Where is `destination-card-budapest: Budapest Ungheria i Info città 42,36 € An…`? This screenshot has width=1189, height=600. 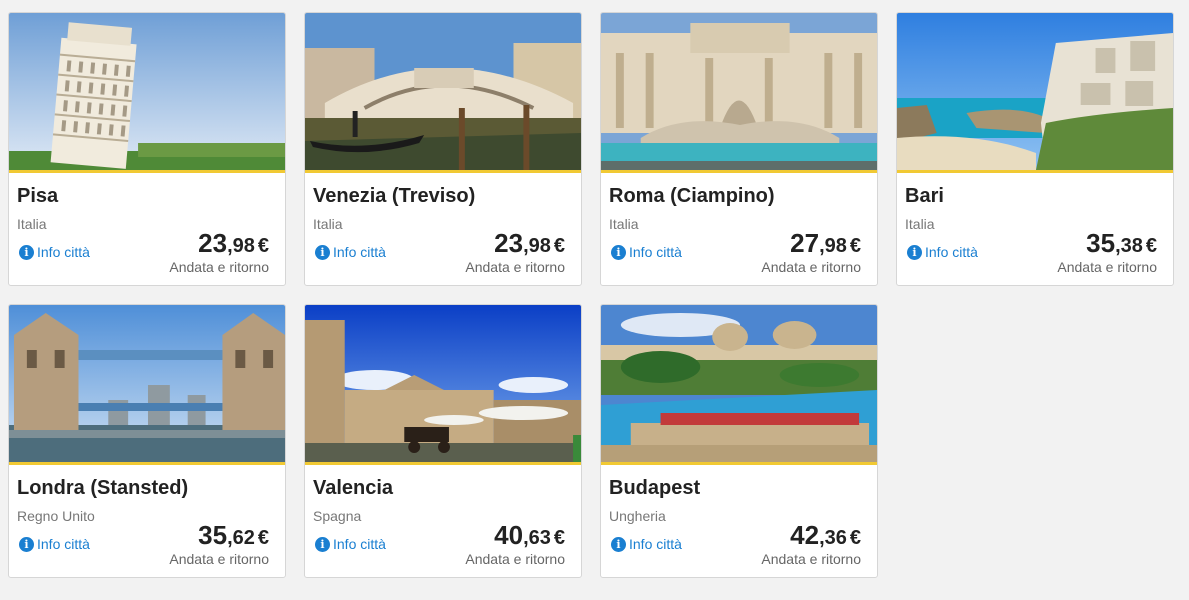 destination-card-budapest: Budapest Ungheria i Info città 42,36 € An… is located at coordinates (739, 441).